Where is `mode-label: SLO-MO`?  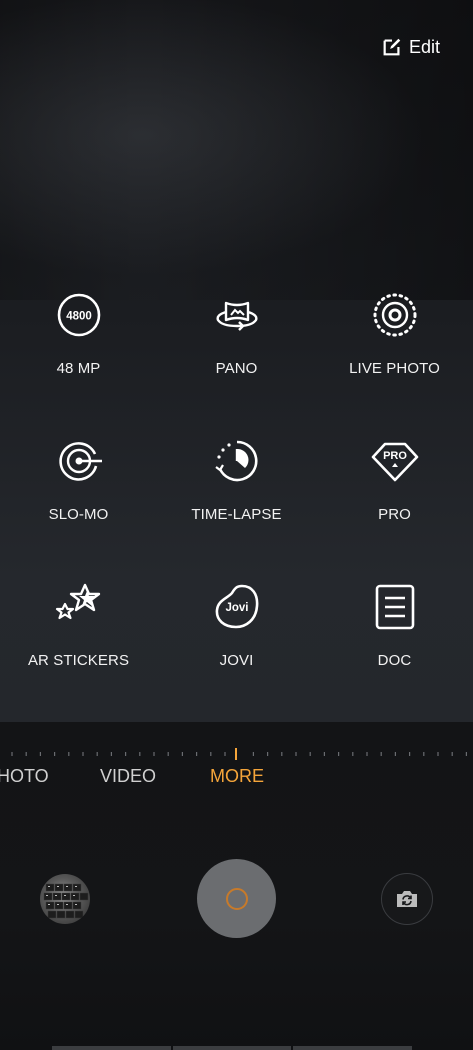 mode-label: SLO-MO is located at coordinates (78, 514).